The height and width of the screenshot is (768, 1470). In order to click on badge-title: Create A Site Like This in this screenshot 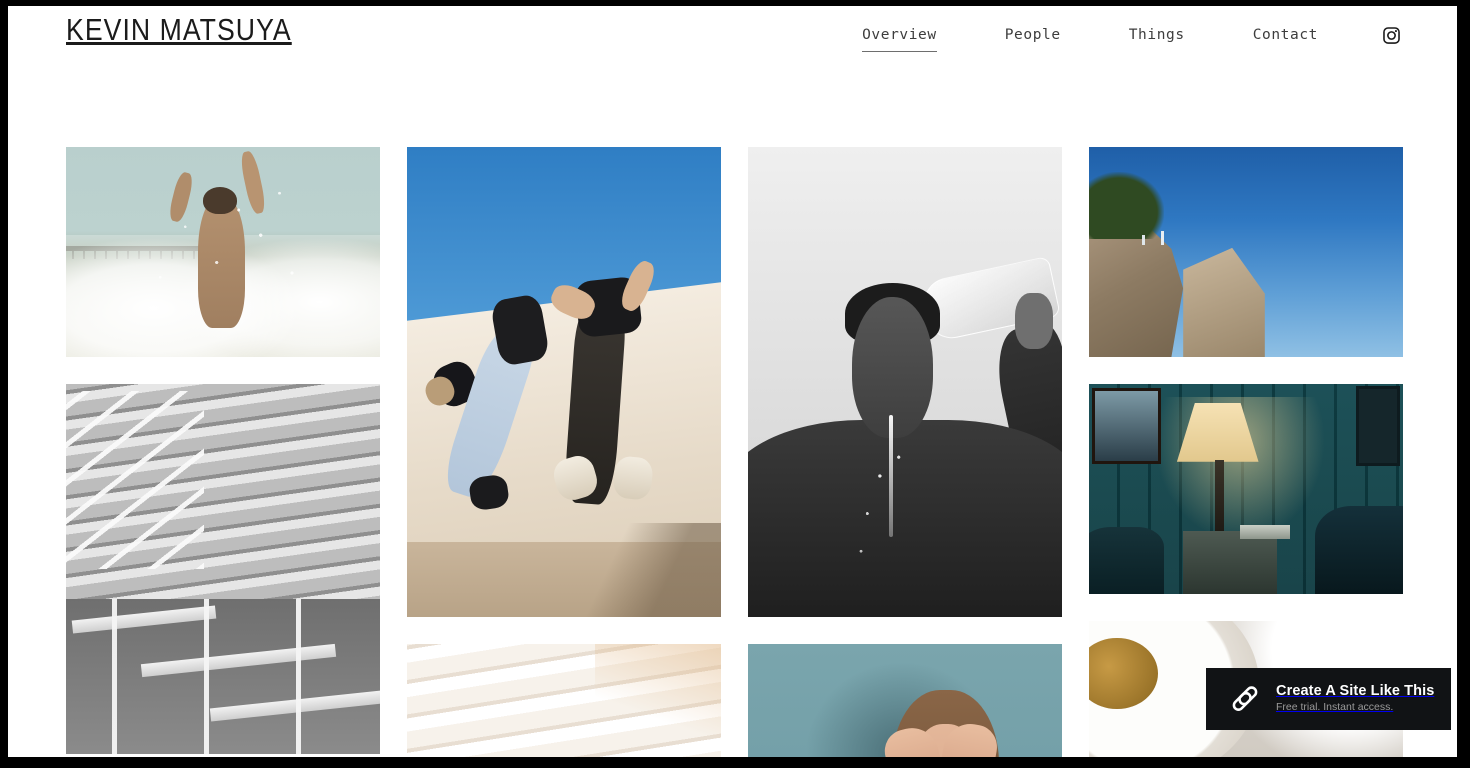, I will do `click(1355, 691)`.